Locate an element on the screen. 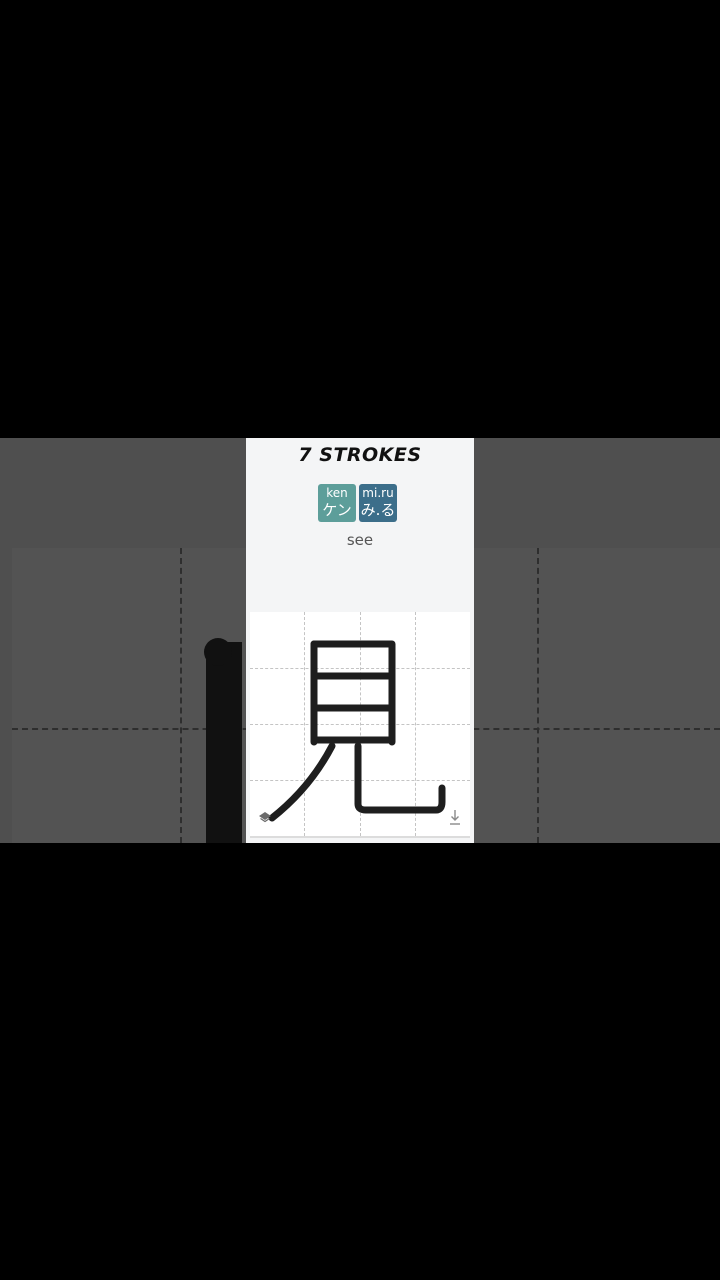 This screenshot has width=720, height=1280. kanji-strokes is located at coordinates (357, 731).